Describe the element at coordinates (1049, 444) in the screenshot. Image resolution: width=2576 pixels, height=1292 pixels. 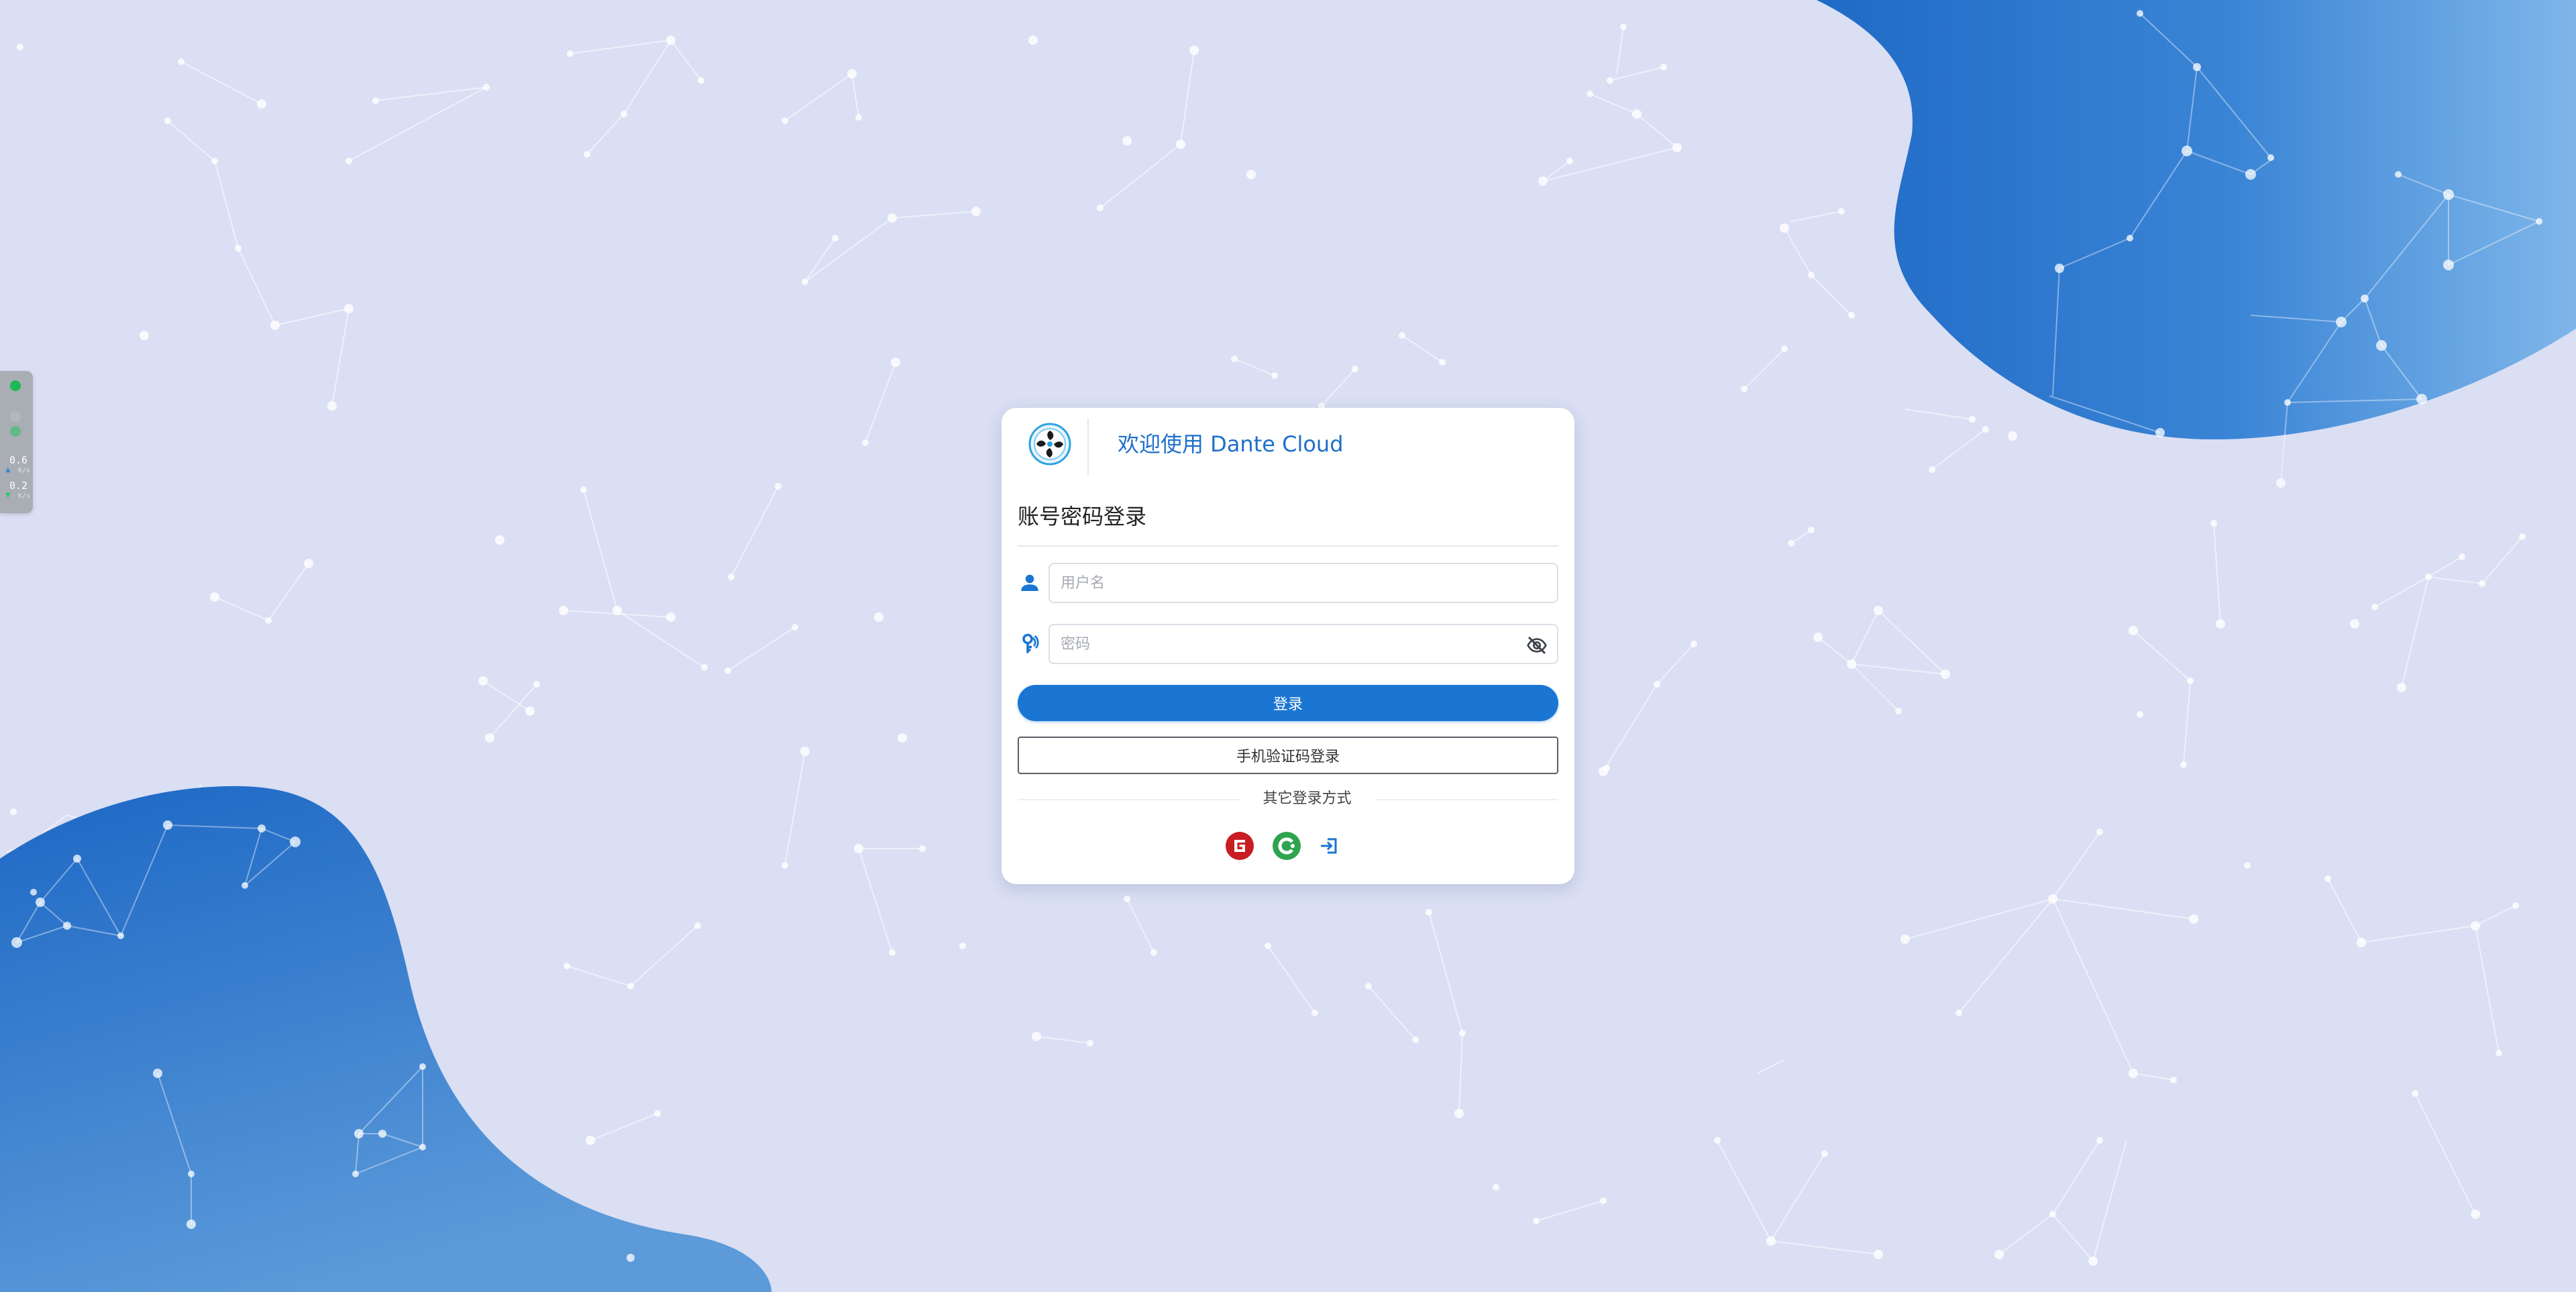
I see `dante-cloud-logo-icon` at that location.